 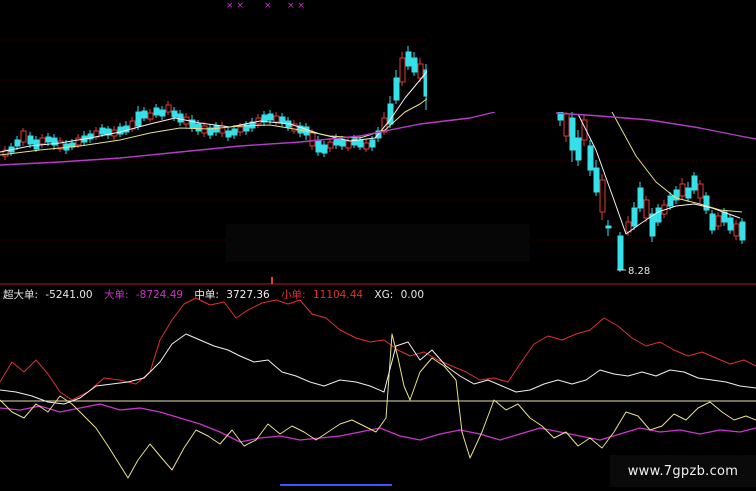 I want to click on legend-mid: 中单: 3727.36, so click(x=232, y=295).